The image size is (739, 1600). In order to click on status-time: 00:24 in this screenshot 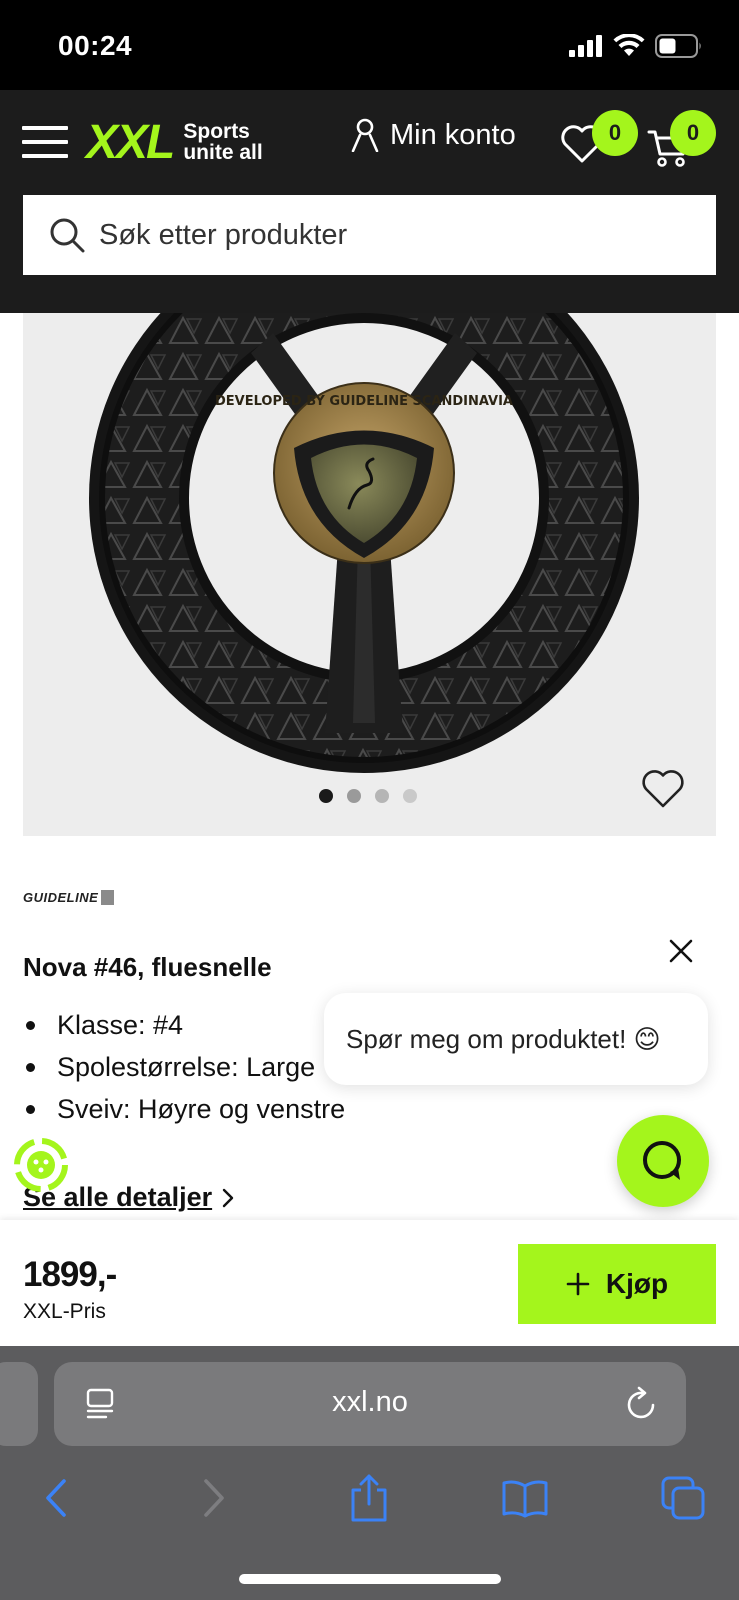, I will do `click(95, 45)`.